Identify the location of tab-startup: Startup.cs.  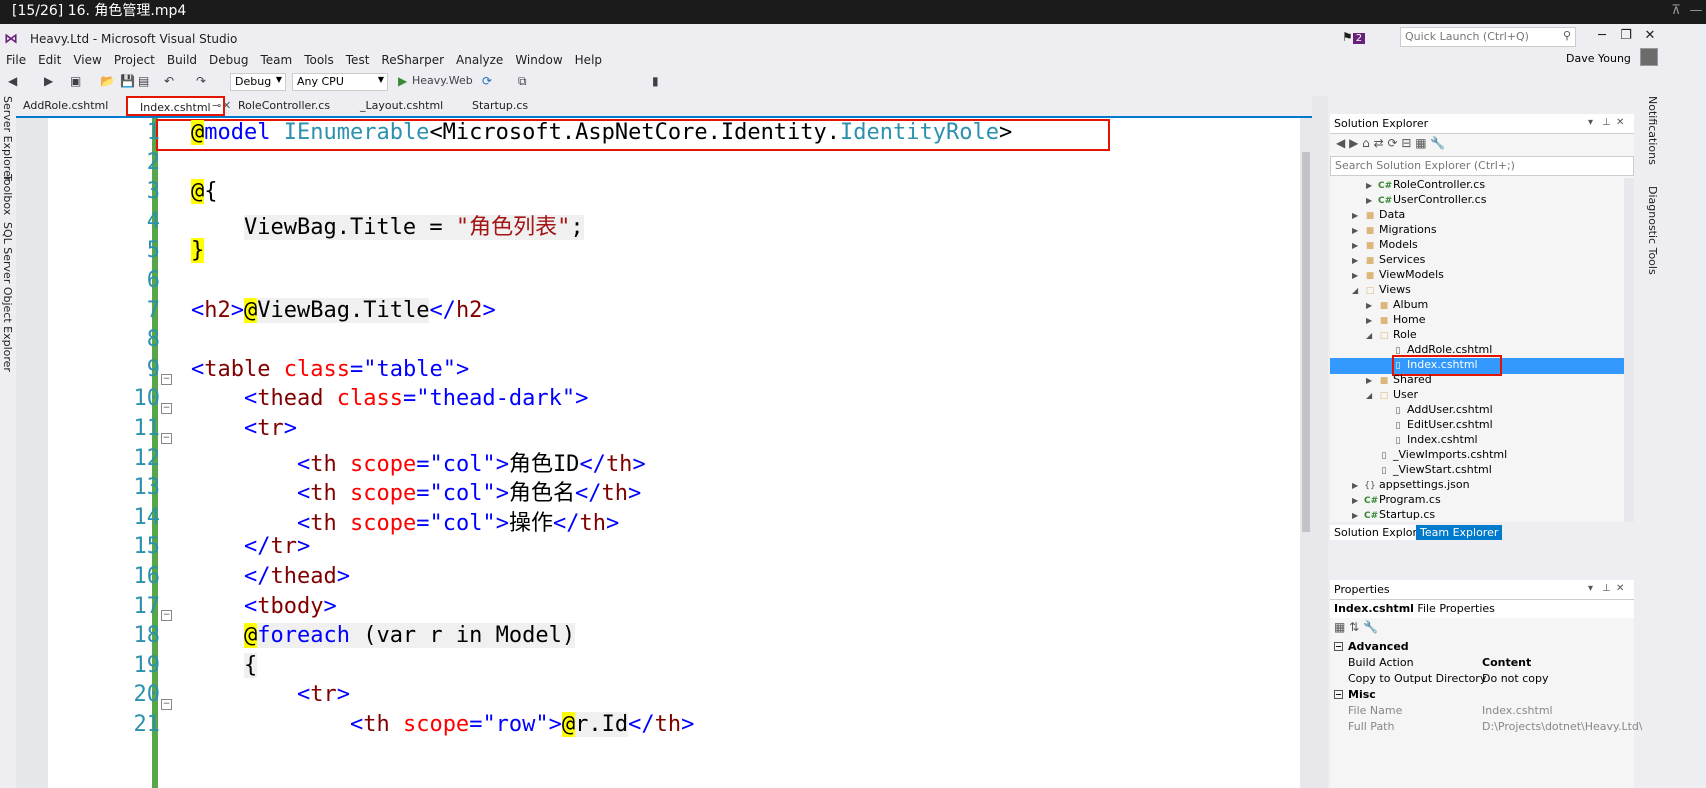
(500, 105).